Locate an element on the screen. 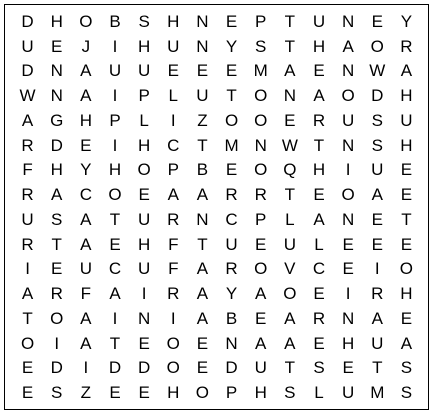 The image size is (435, 415). letter-cell: M is located at coordinates (260, 71).